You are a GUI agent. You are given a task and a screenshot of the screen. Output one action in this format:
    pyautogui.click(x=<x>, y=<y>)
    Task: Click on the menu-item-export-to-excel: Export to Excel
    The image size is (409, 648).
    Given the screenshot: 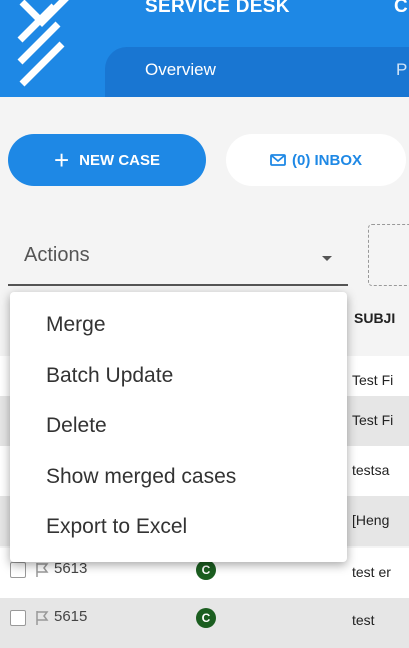 What is the action you would take?
    pyautogui.click(x=178, y=527)
    